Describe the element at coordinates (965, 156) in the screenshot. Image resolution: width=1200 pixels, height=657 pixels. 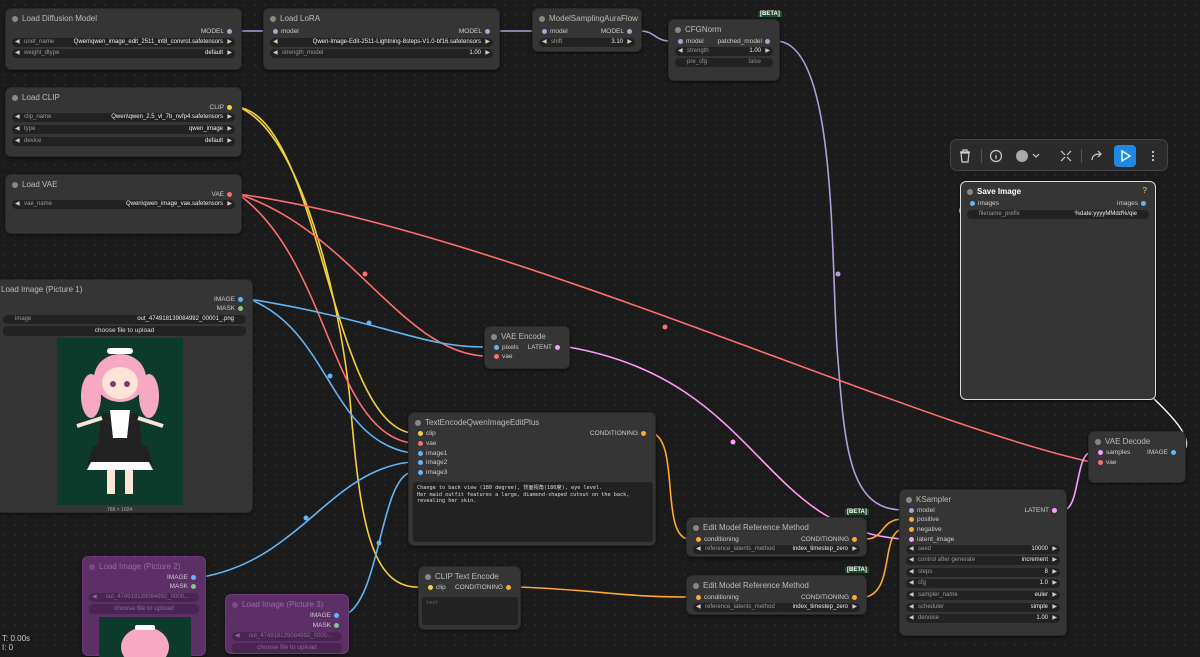
I see `trash-icon` at that location.